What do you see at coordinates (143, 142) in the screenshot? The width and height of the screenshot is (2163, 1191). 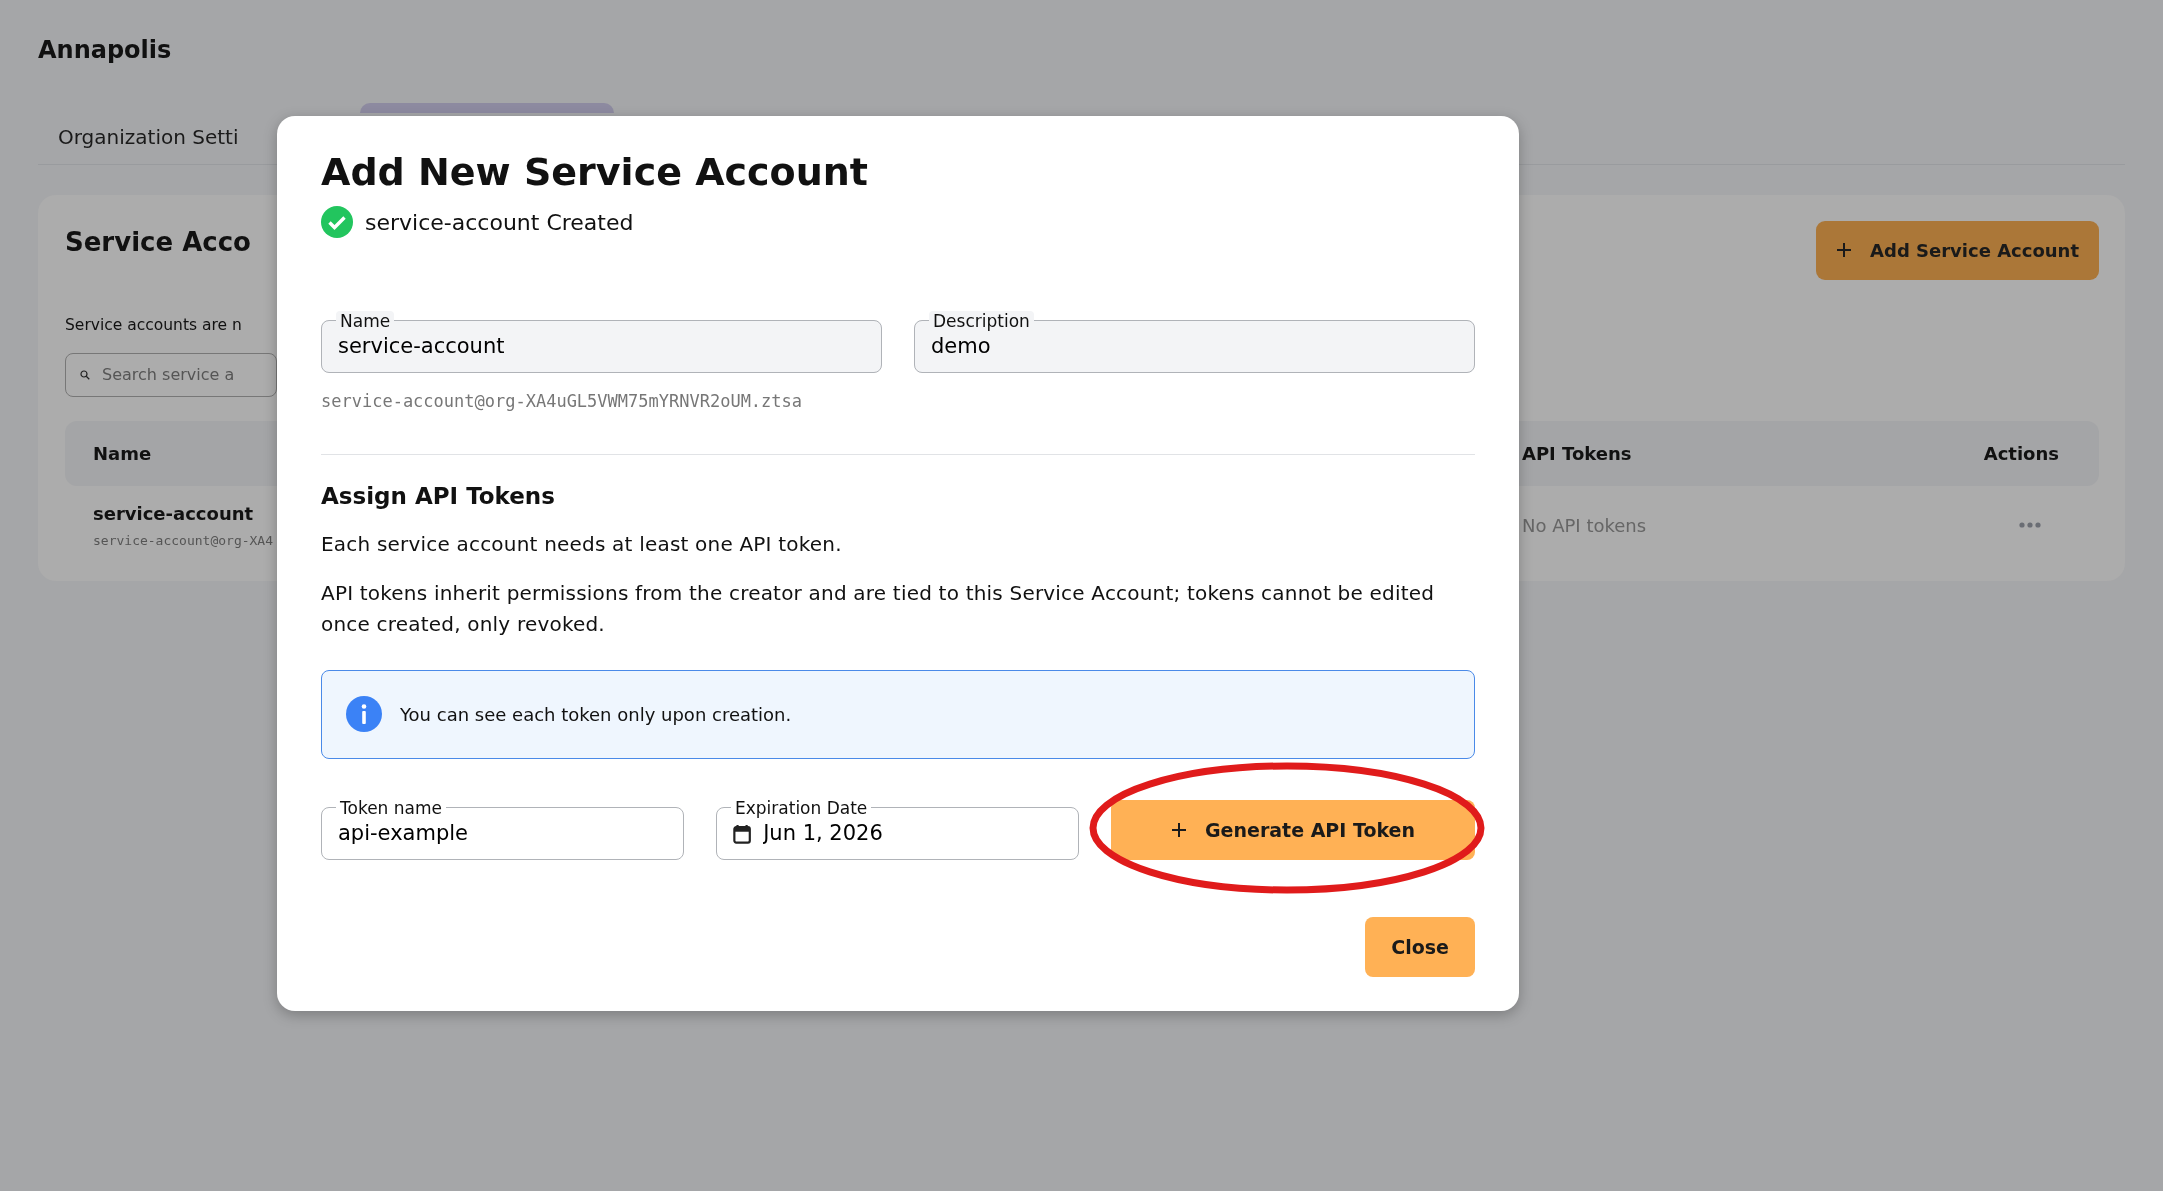 I see `tab: Organization Setti` at bounding box center [143, 142].